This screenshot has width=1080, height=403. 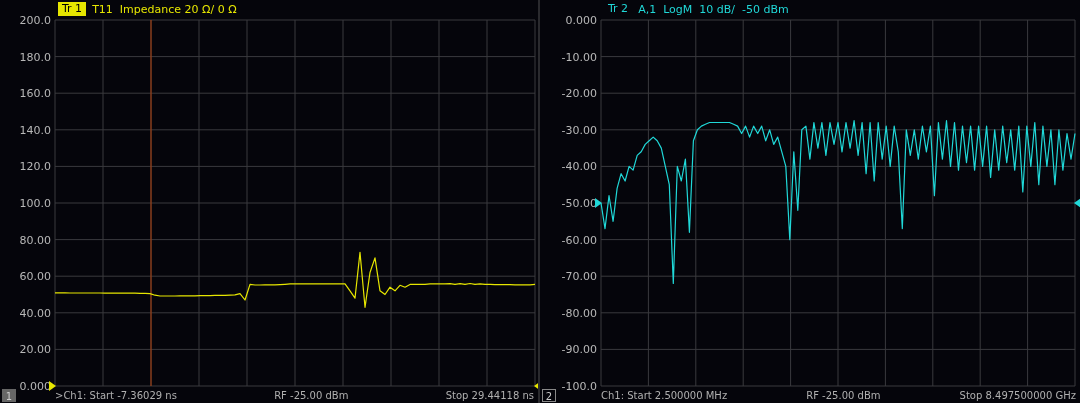 I want to click on y-tick-label: -30.00, so click(x=579, y=130).